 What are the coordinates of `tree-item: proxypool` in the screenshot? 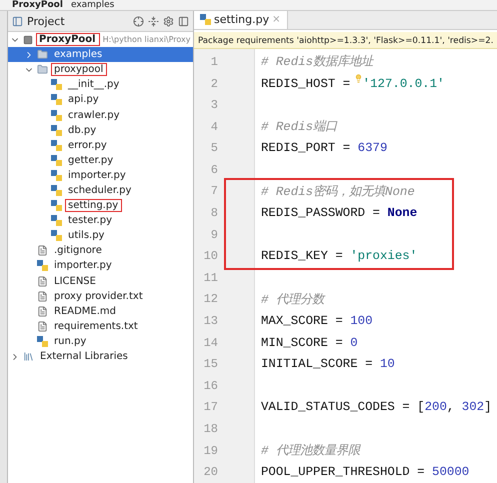 It's located at (100, 70).